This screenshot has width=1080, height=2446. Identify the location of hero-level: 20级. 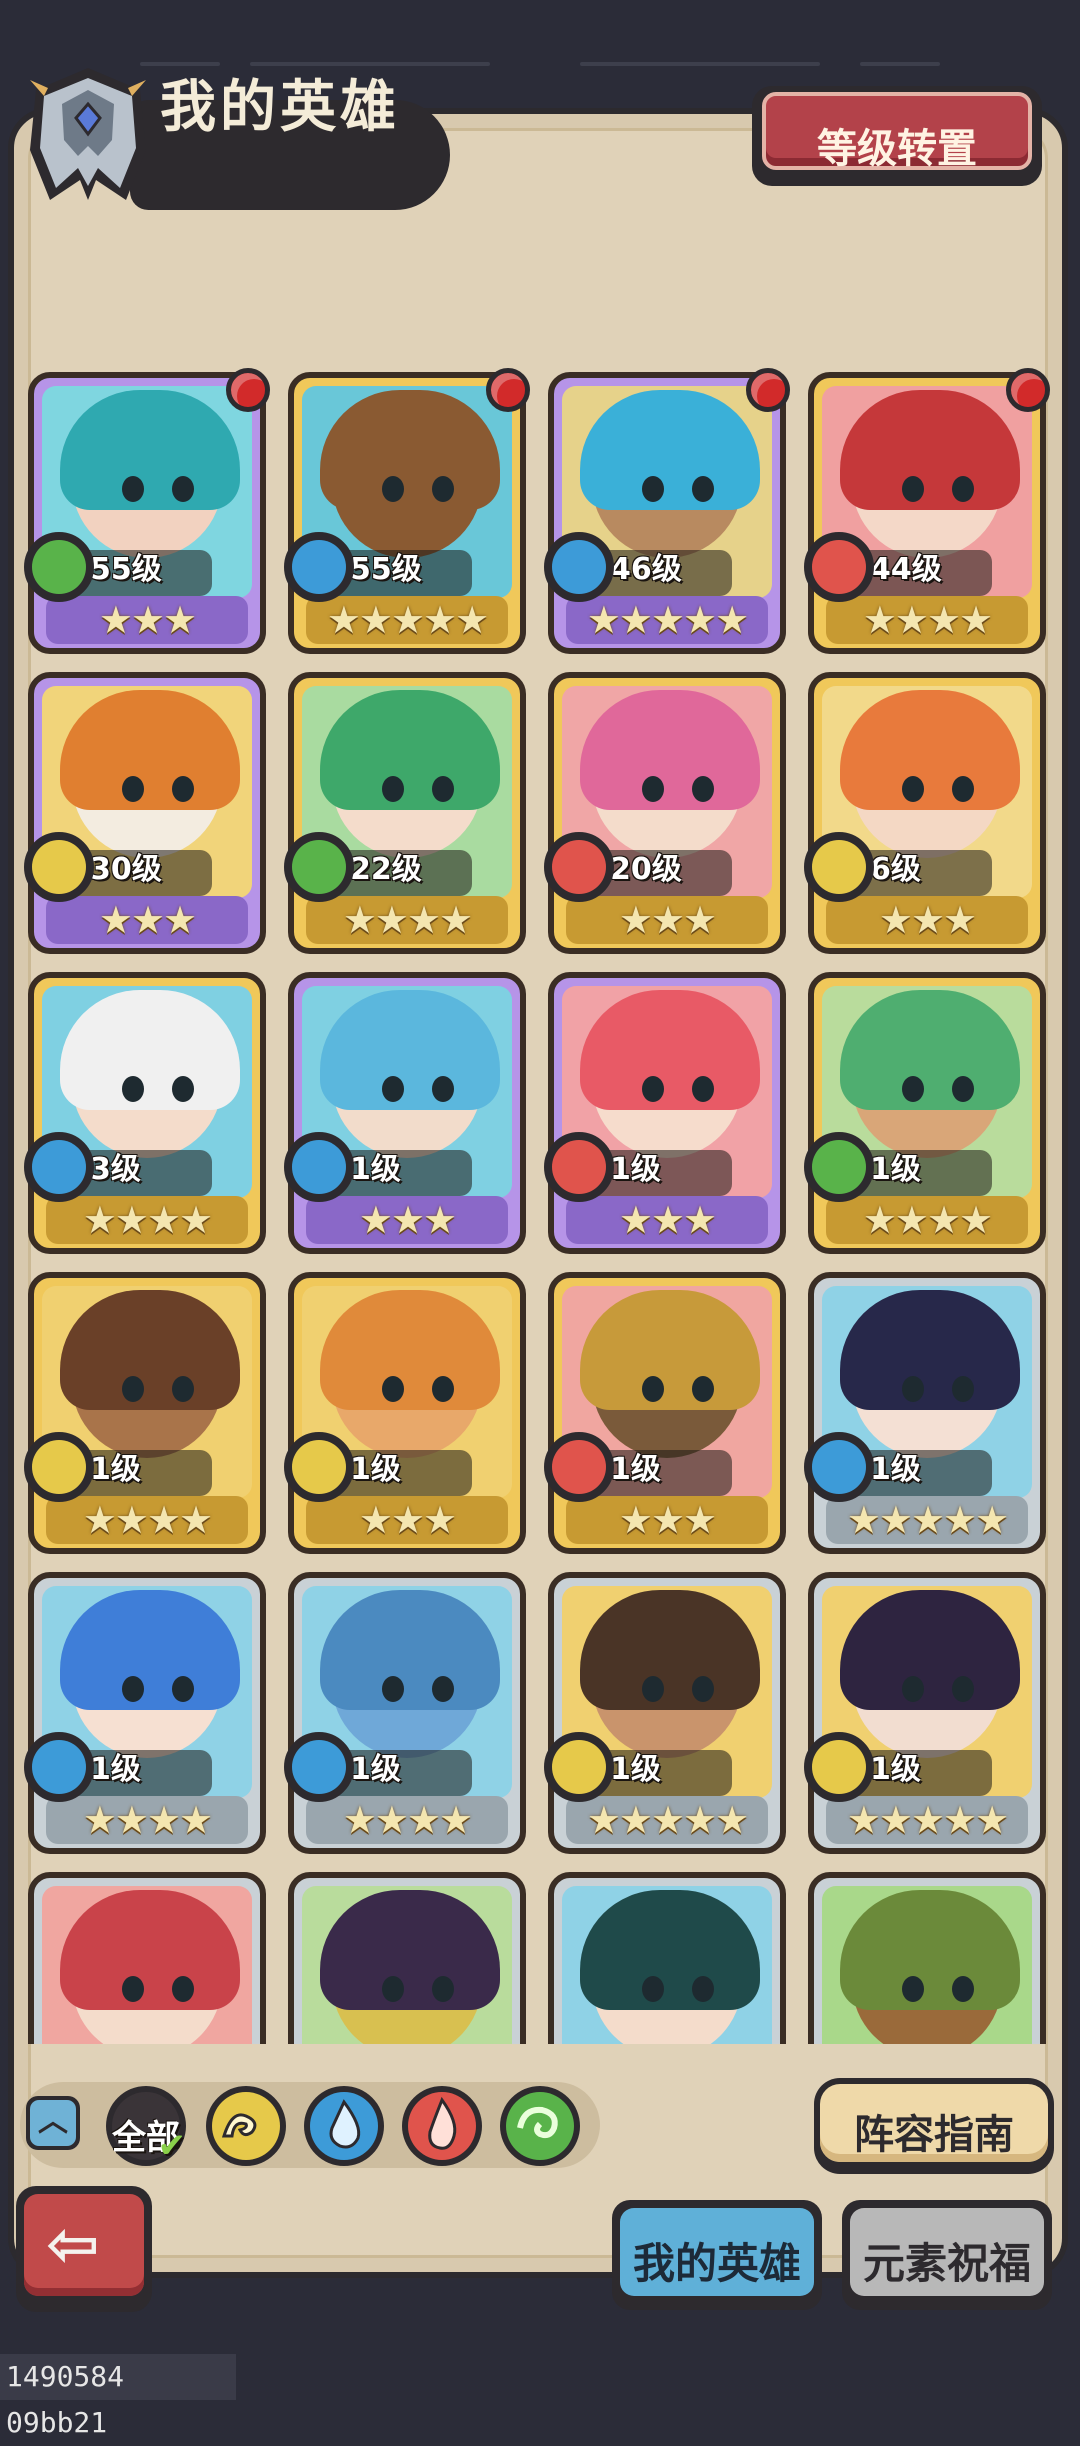
(646, 869).